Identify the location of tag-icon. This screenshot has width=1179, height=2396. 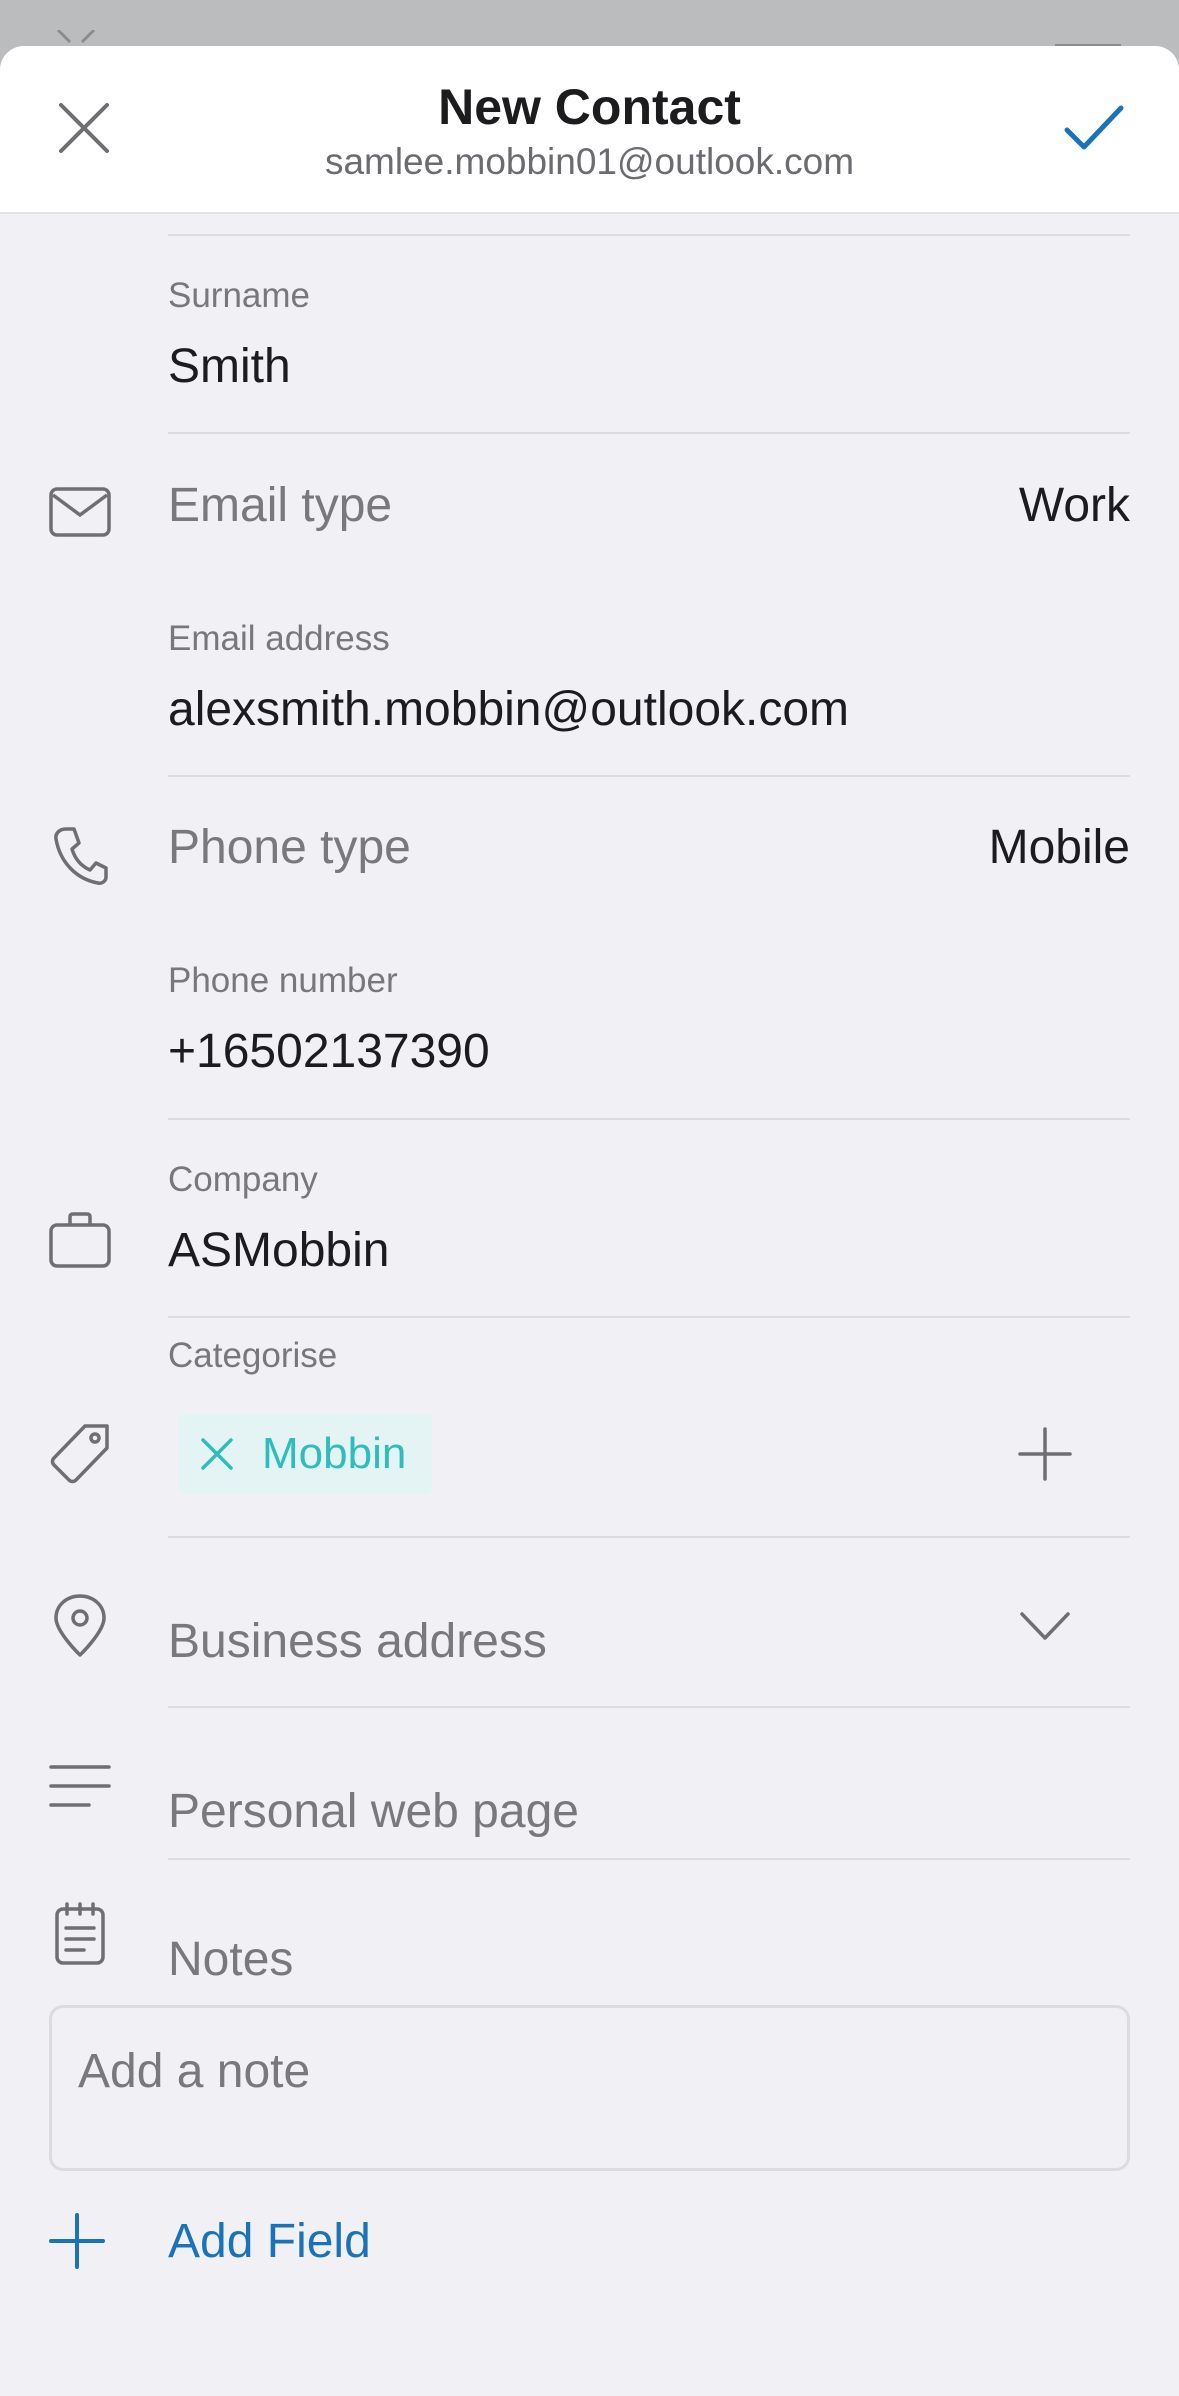
(79, 1454).